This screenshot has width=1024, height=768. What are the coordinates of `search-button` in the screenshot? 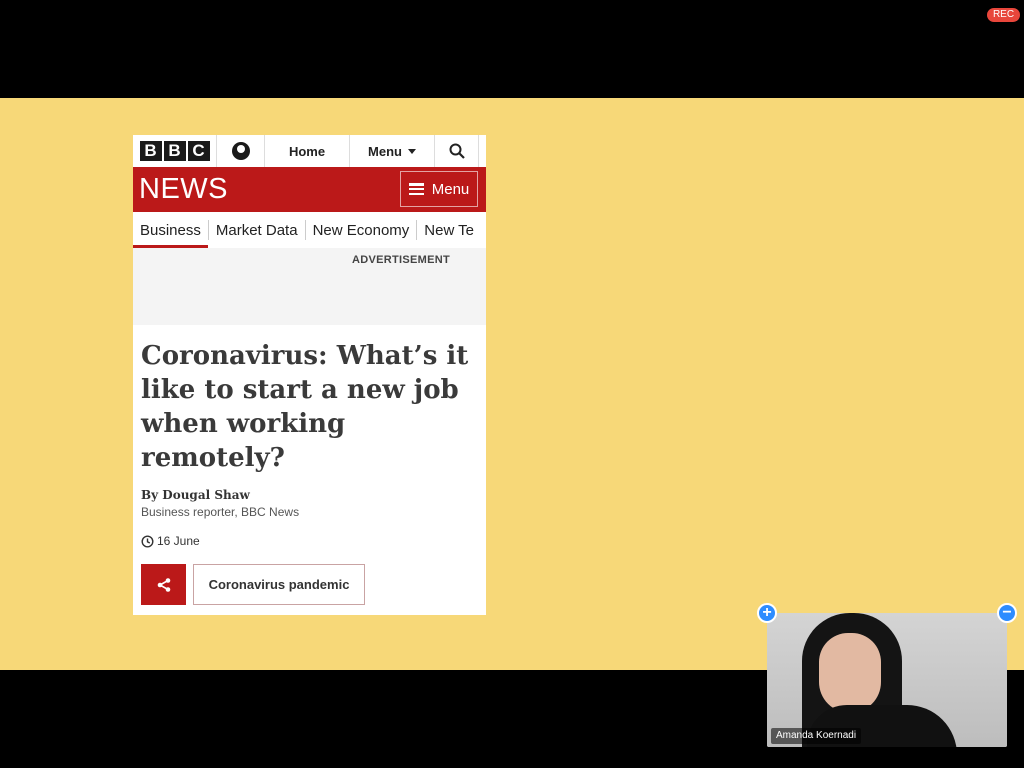 It's located at (457, 151).